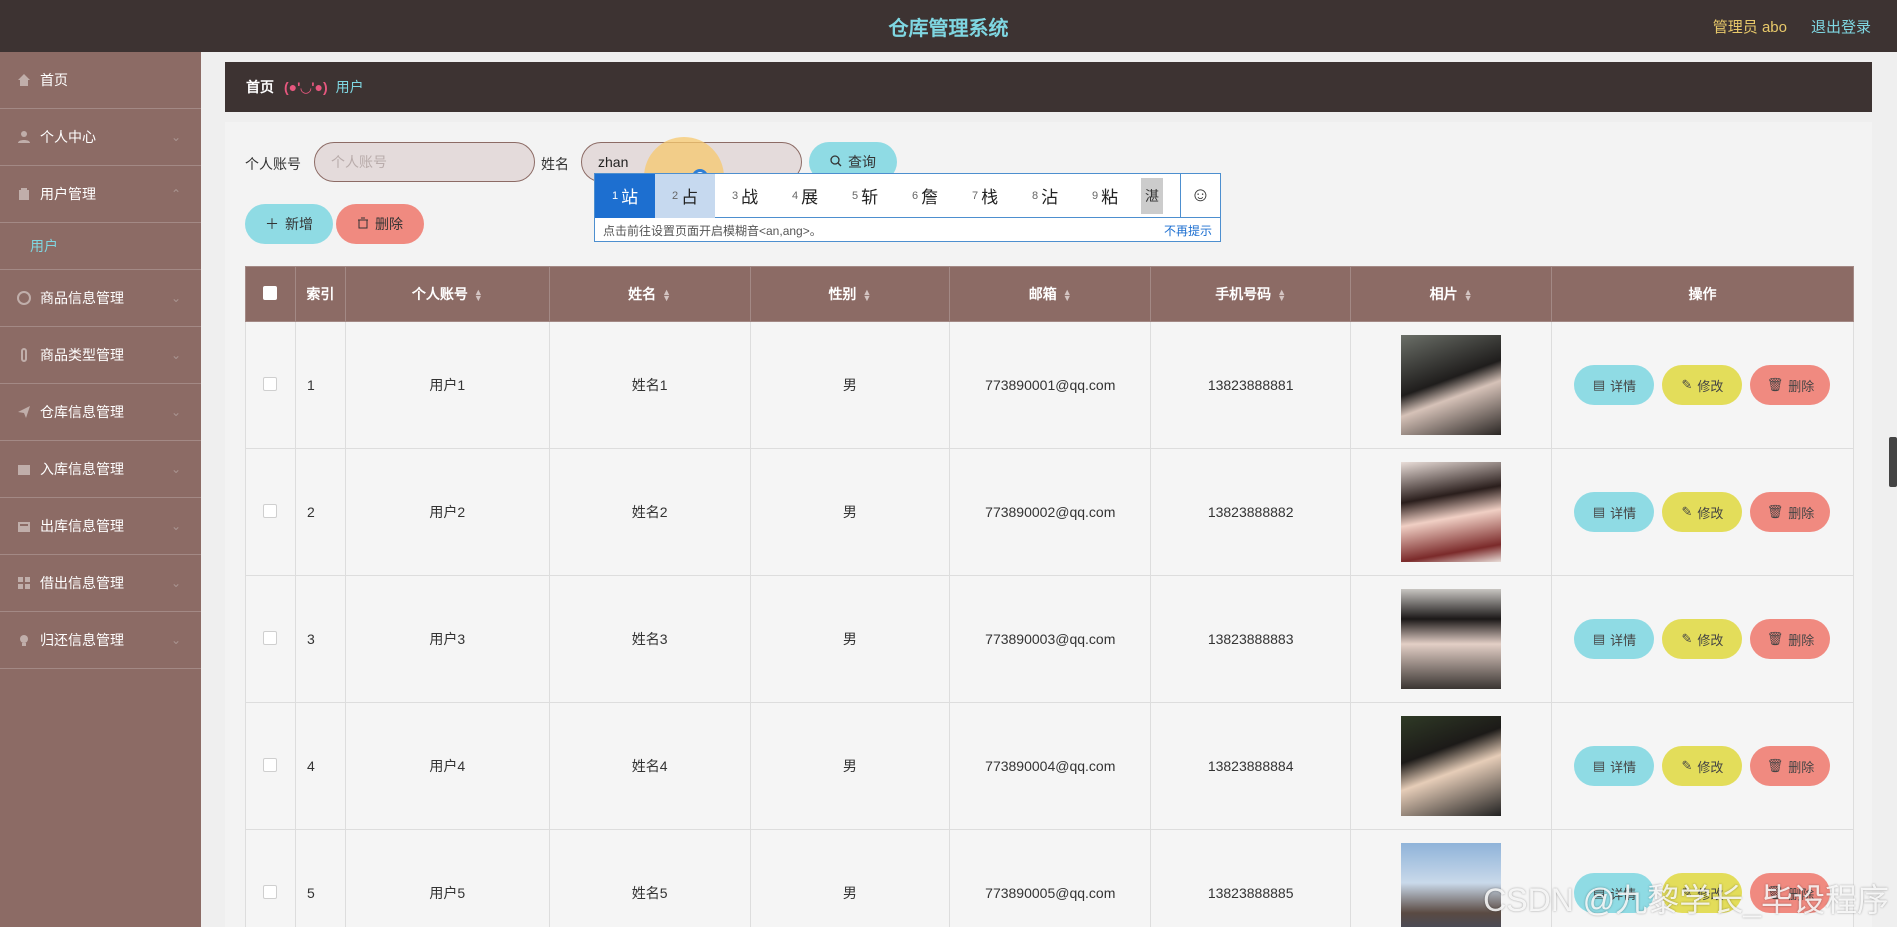  I want to click on batch-delete-button: 删除, so click(380, 224).